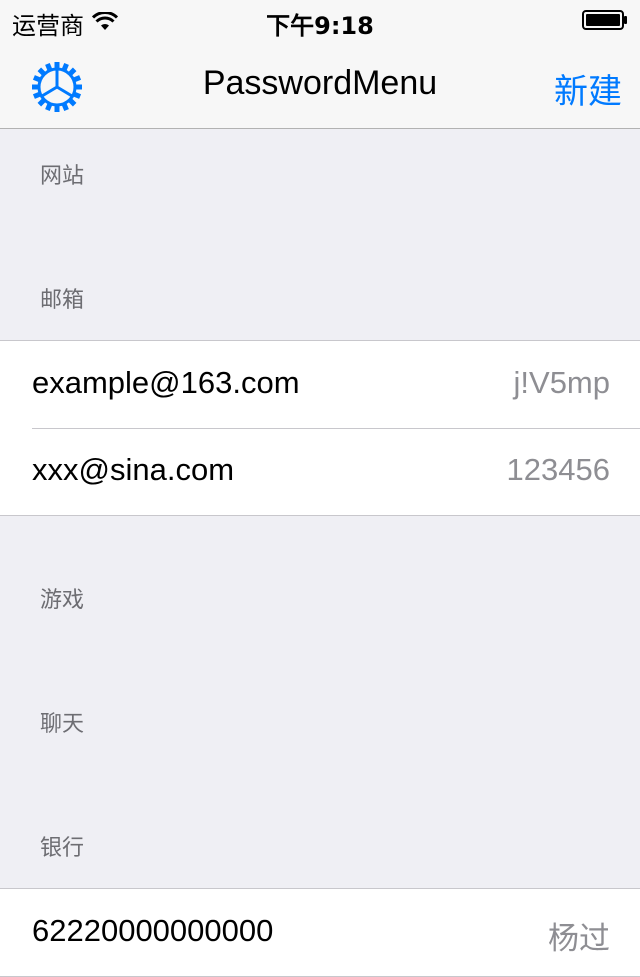 This screenshot has height=977, width=640. Describe the element at coordinates (153, 930) in the screenshot. I see `row-account: 62220000000000` at that location.